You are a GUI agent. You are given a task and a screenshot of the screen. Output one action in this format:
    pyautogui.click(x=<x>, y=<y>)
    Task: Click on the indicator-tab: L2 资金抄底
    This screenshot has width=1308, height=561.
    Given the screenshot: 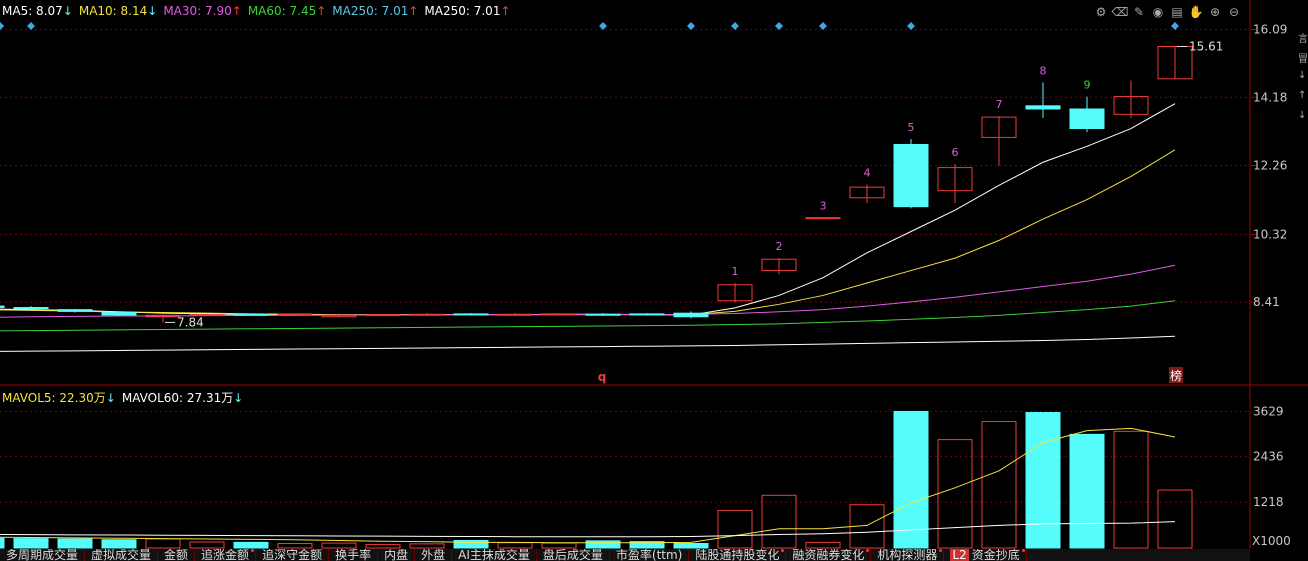 What is the action you would take?
    pyautogui.click(x=985, y=555)
    